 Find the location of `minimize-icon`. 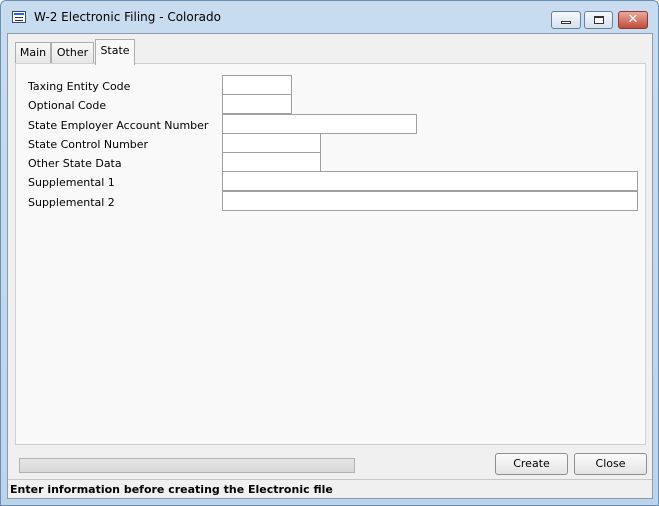

minimize-icon is located at coordinates (566, 22).